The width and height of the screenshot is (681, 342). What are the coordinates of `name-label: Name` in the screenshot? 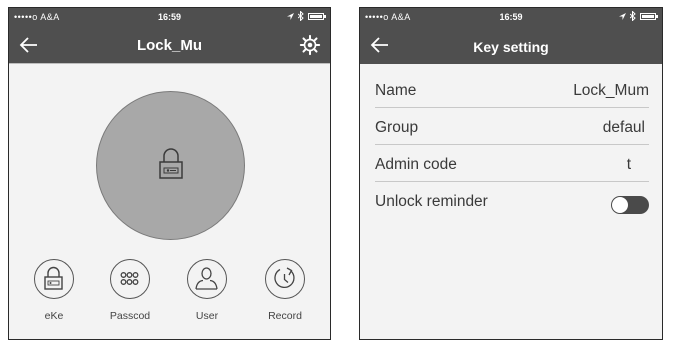 It's located at (396, 90).